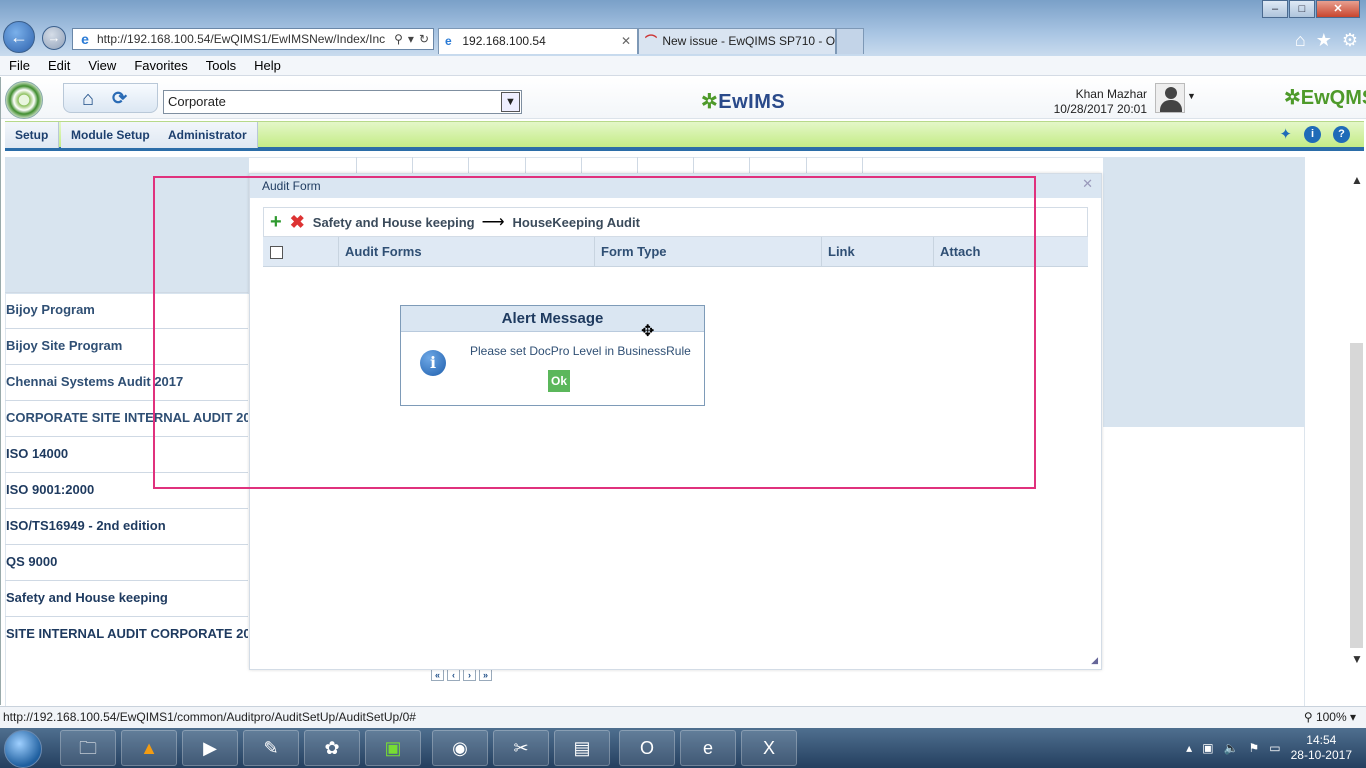 The width and height of the screenshot is (1366, 768). I want to click on pager-first-button: «, so click(437, 675).